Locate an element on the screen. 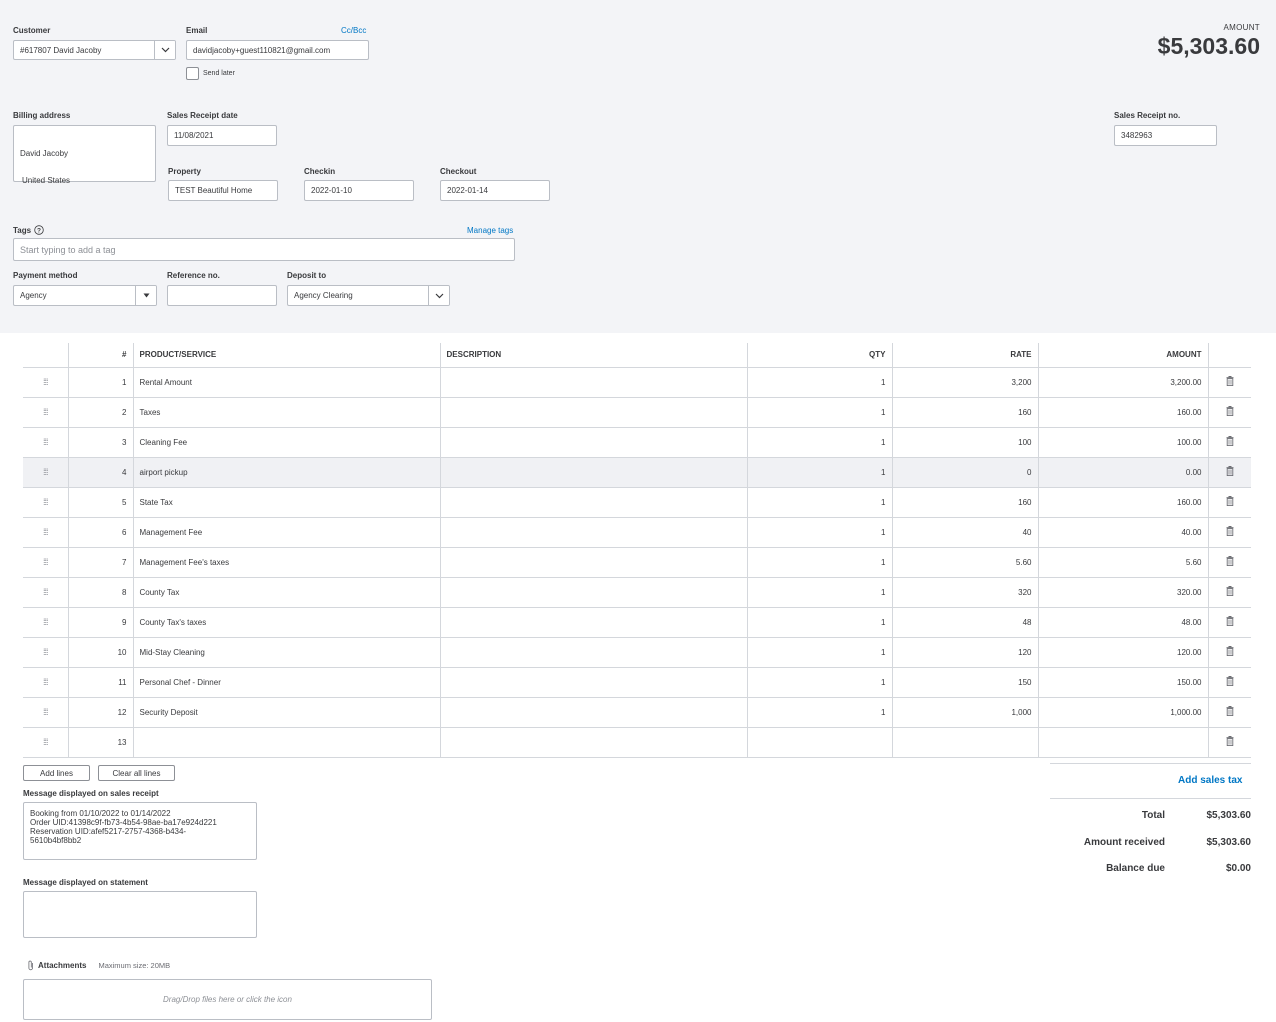 This screenshot has width=1276, height=1022. cc-bcc-link: Cc/Bcc is located at coordinates (353, 30).